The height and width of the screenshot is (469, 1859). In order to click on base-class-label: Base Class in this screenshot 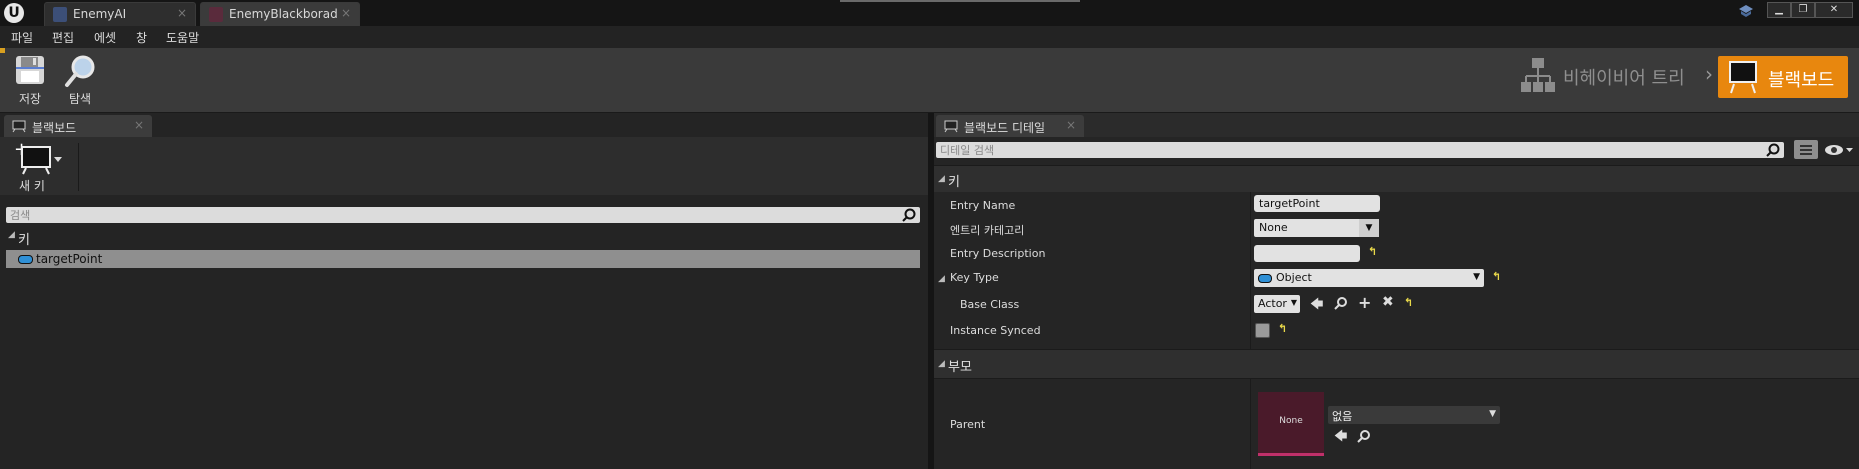, I will do `click(990, 304)`.